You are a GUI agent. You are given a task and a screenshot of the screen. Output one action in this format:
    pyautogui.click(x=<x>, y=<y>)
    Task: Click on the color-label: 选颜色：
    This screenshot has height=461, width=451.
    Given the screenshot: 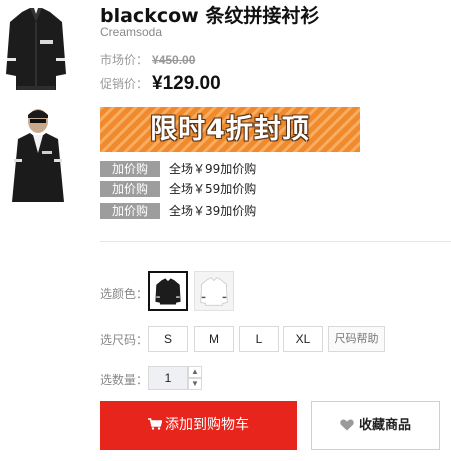 What is the action you would take?
    pyautogui.click(x=124, y=294)
    